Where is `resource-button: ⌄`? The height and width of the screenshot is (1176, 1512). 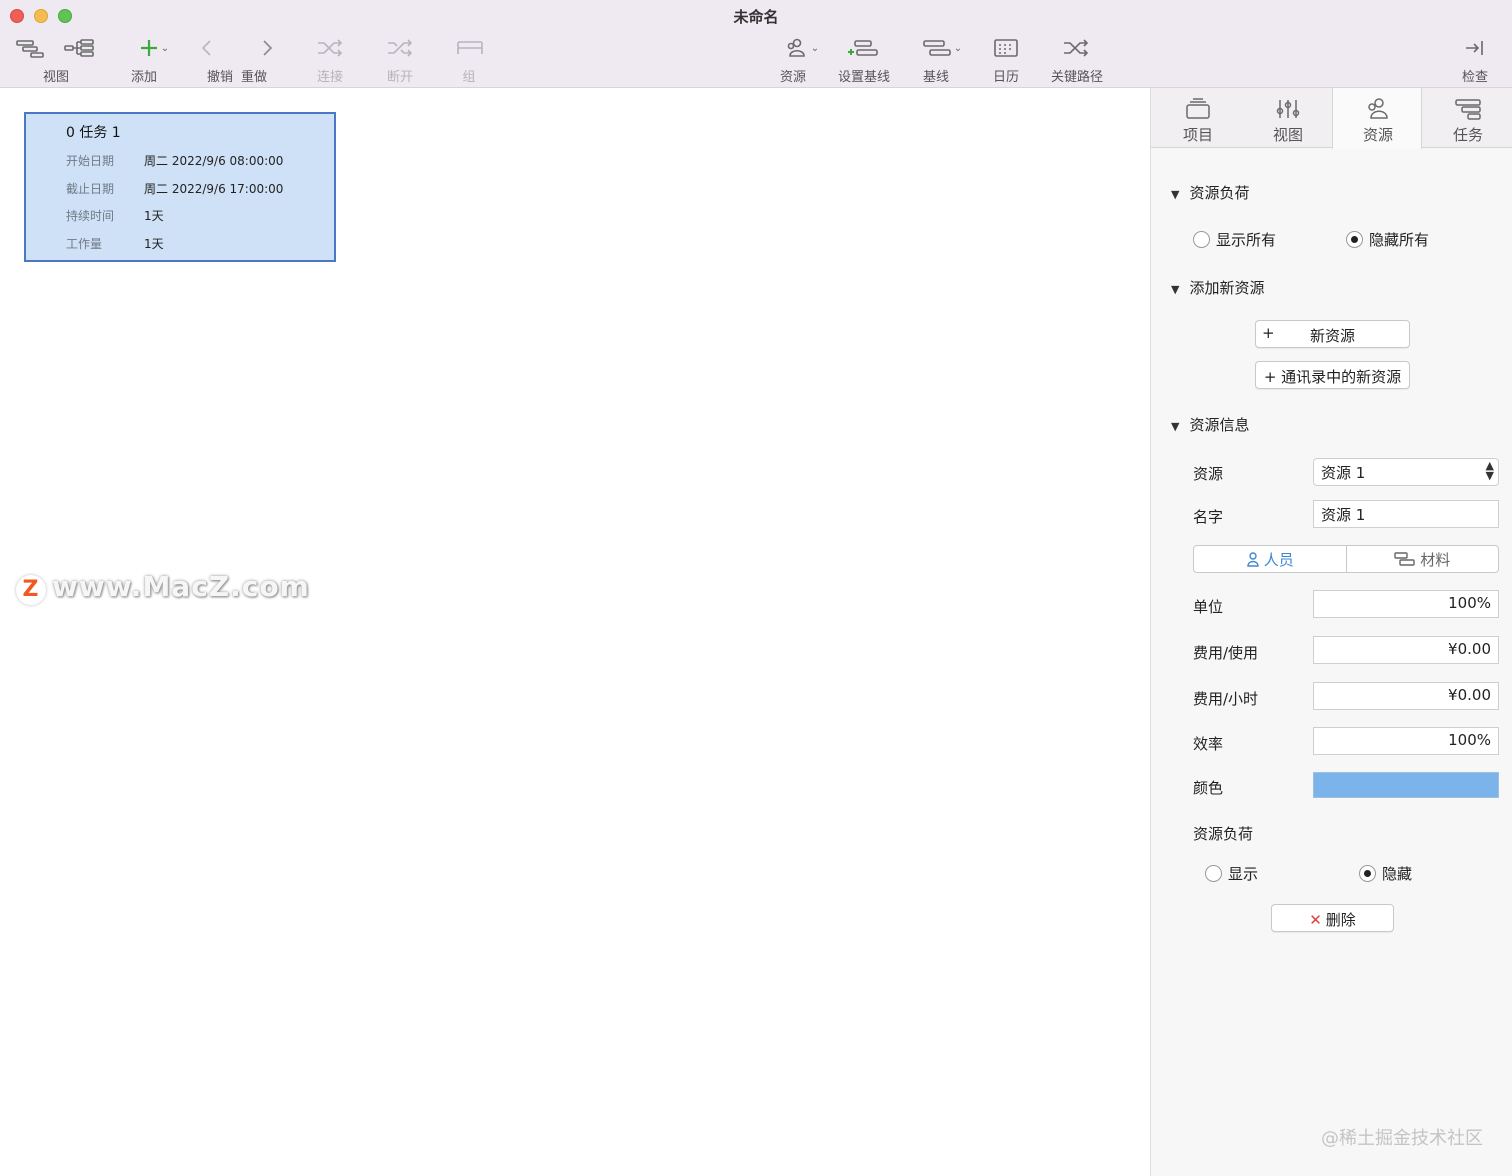
resource-button: ⌄ is located at coordinates (802, 48).